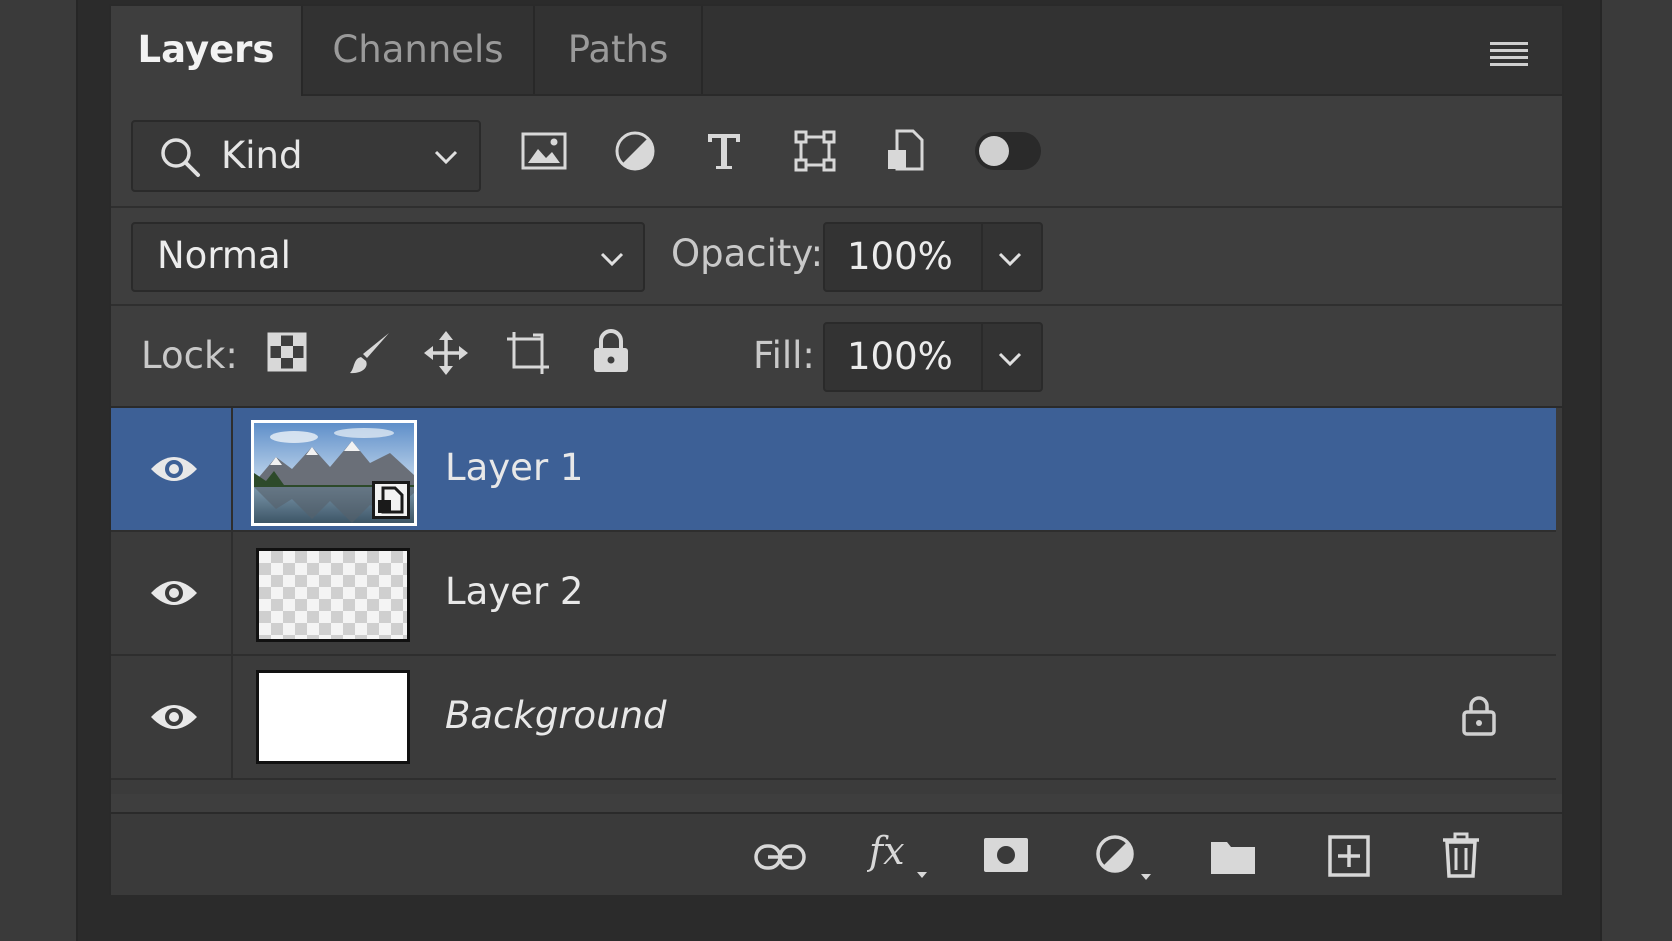 Image resolution: width=1672 pixels, height=941 pixels. What do you see at coordinates (784, 355) in the screenshot?
I see `fill-label: Fill:` at bounding box center [784, 355].